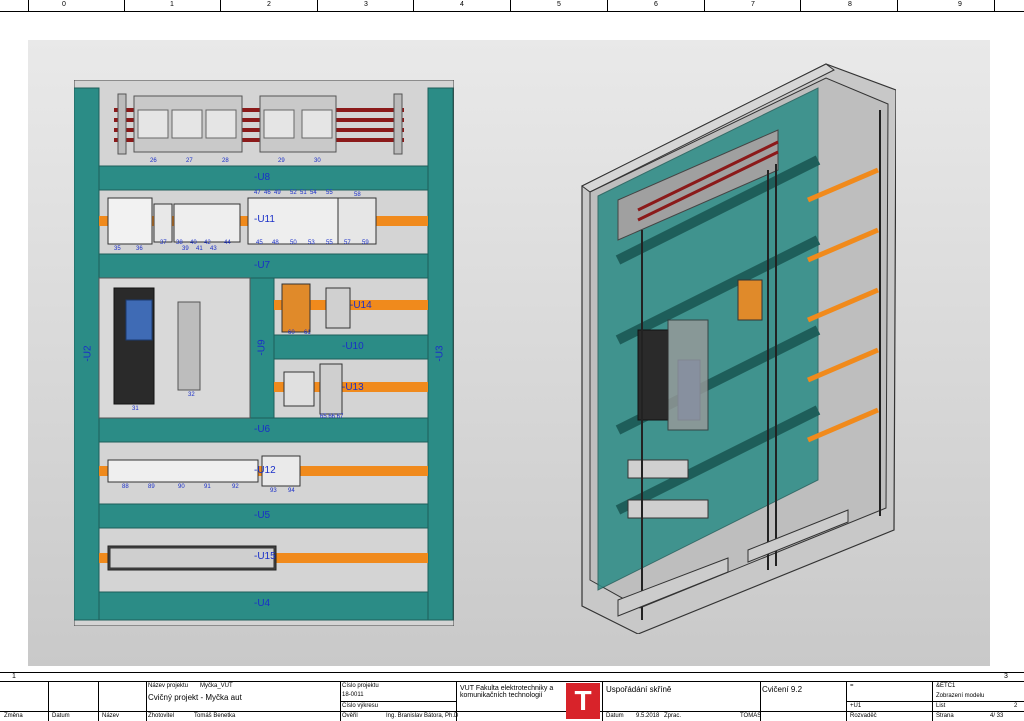  Describe the element at coordinates (1016, 706) in the screenshot. I see `sheet-number: 2` at that location.